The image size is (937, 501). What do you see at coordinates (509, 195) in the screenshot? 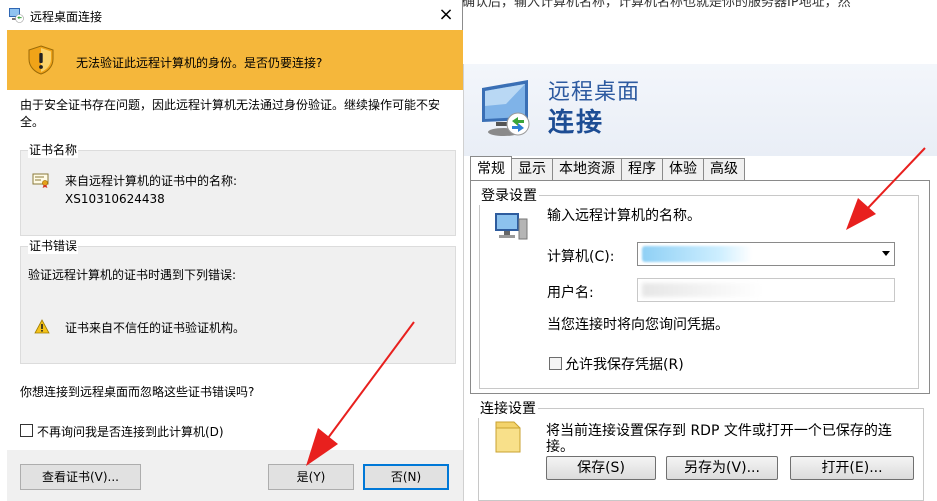
I see `login-settings-legend: 登录设置` at bounding box center [509, 195].